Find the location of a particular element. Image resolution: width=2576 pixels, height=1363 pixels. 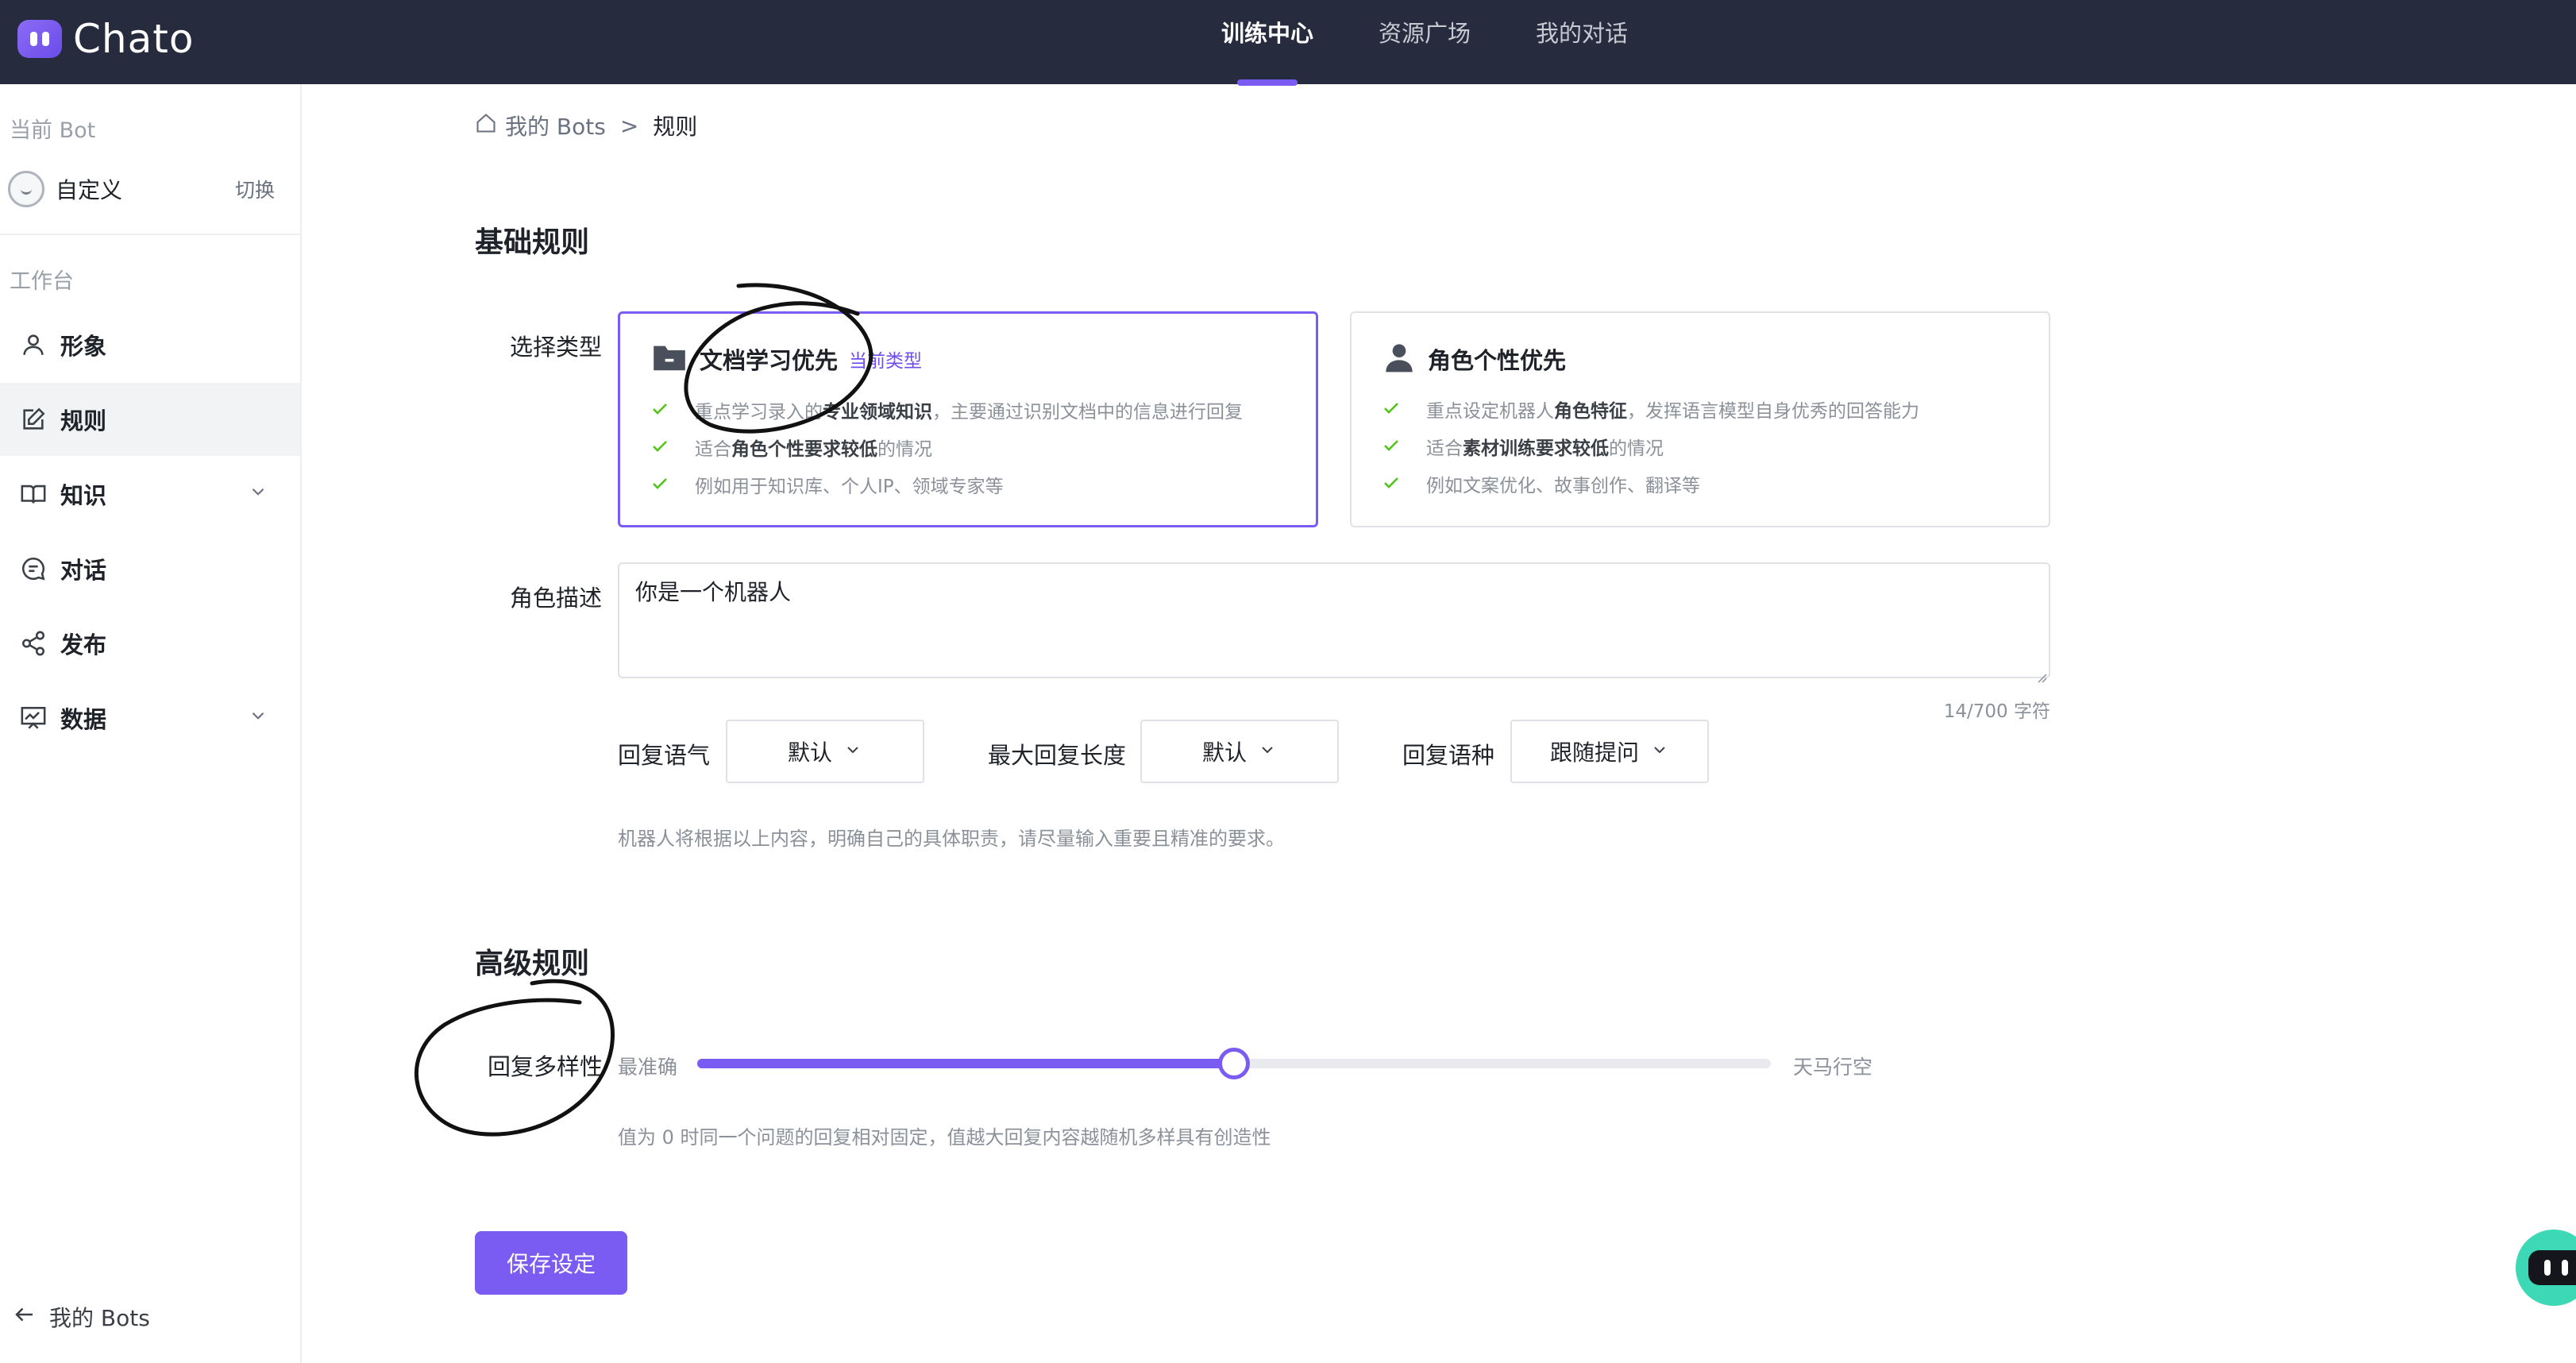

type-card-line: 重点学习录入的 专业领域知识 ，主要通过识别文档中的信息进行回复 is located at coordinates (947, 410).